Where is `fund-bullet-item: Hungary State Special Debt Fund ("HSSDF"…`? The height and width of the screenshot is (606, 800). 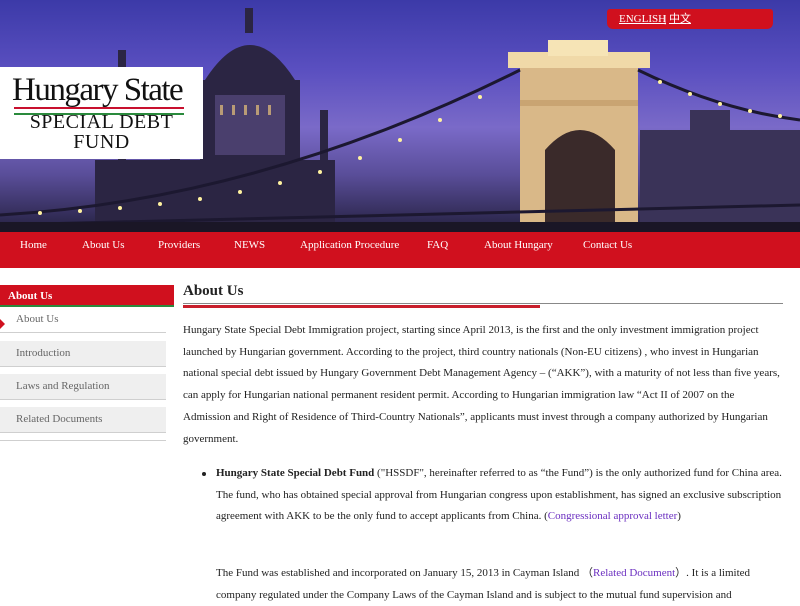 fund-bullet-item: Hungary State Special Debt Fund ("HSSDF"… is located at coordinates (501, 495).